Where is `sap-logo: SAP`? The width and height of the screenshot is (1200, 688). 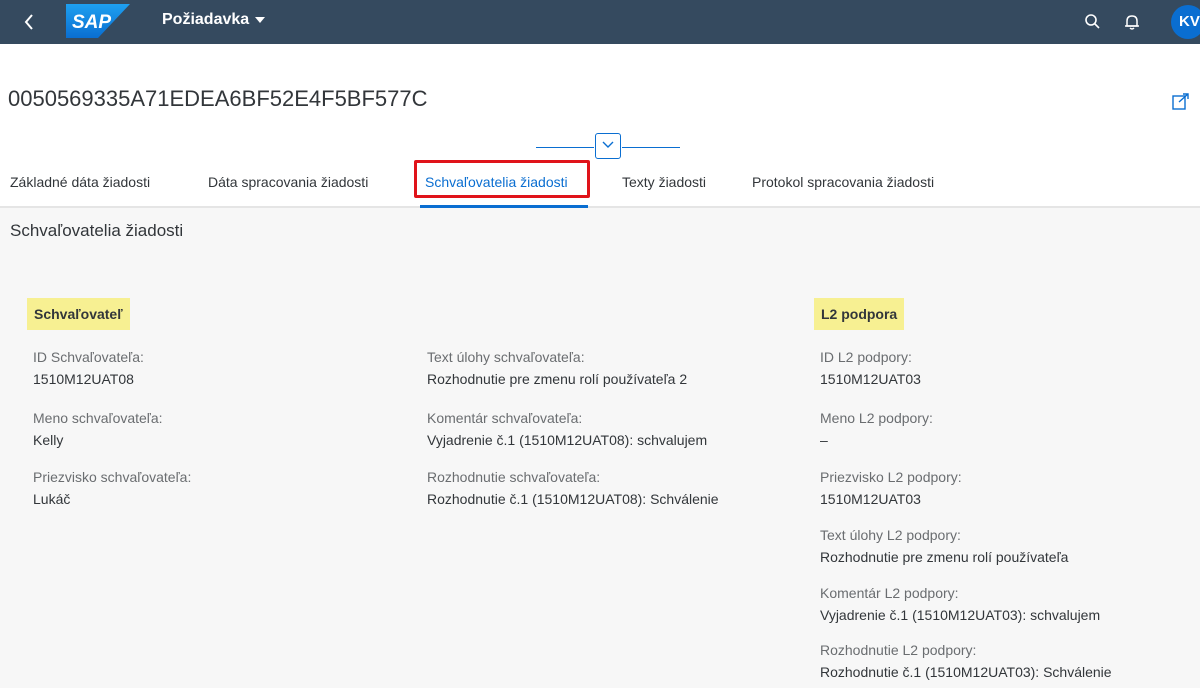 sap-logo: SAP is located at coordinates (98, 21).